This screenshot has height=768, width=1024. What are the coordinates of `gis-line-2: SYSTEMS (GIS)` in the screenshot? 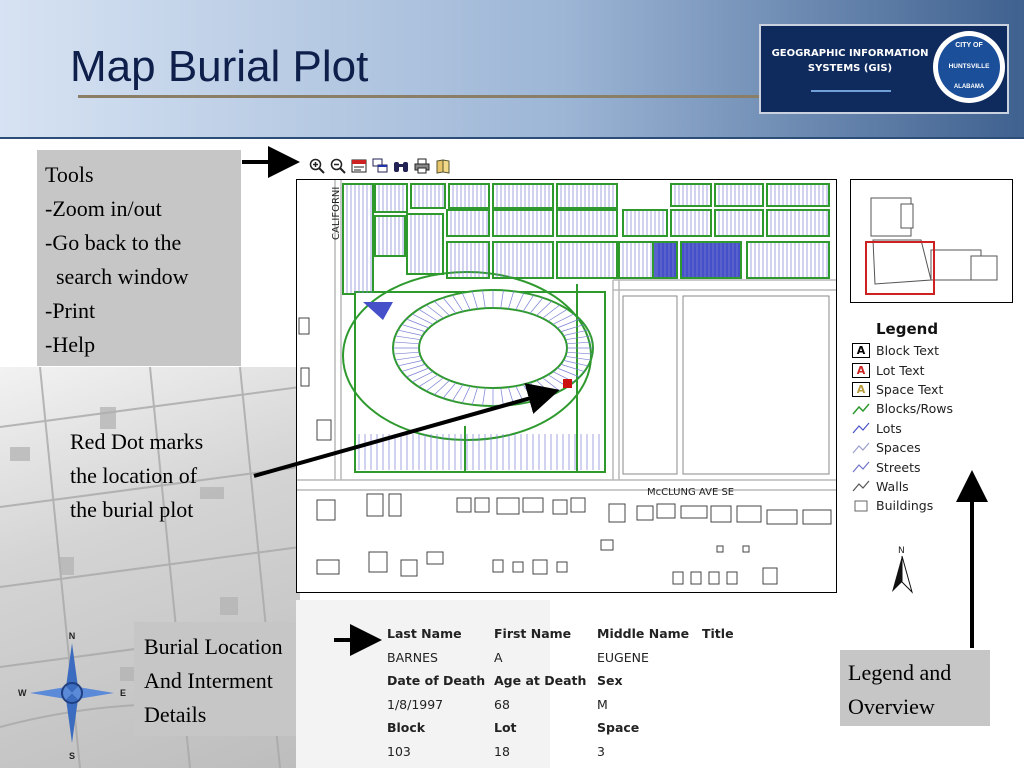 It's located at (850, 68).